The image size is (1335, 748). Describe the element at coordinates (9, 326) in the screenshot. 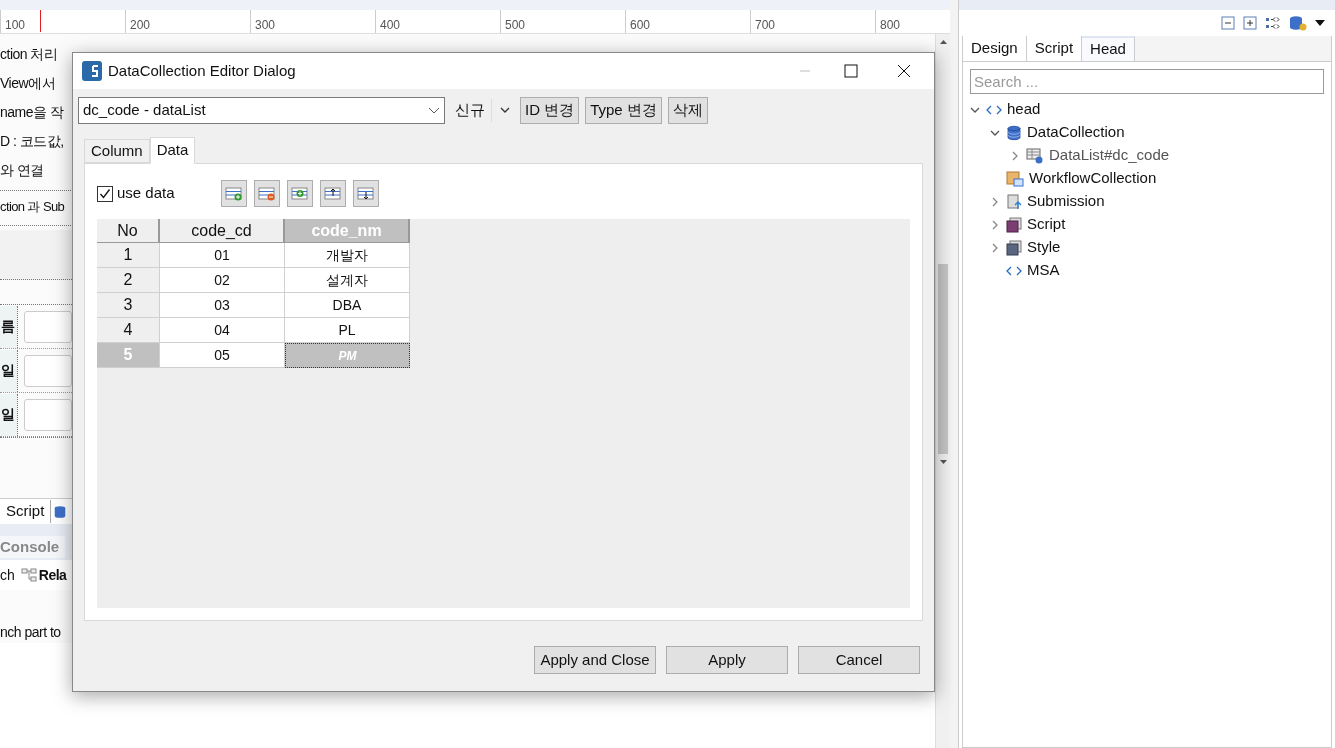

I see `field-label: 름` at that location.